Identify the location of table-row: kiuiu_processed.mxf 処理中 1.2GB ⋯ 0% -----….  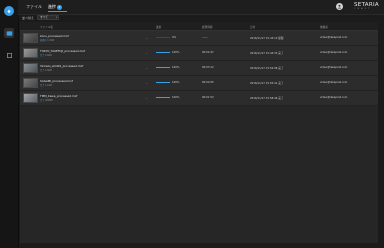
(199, 38).